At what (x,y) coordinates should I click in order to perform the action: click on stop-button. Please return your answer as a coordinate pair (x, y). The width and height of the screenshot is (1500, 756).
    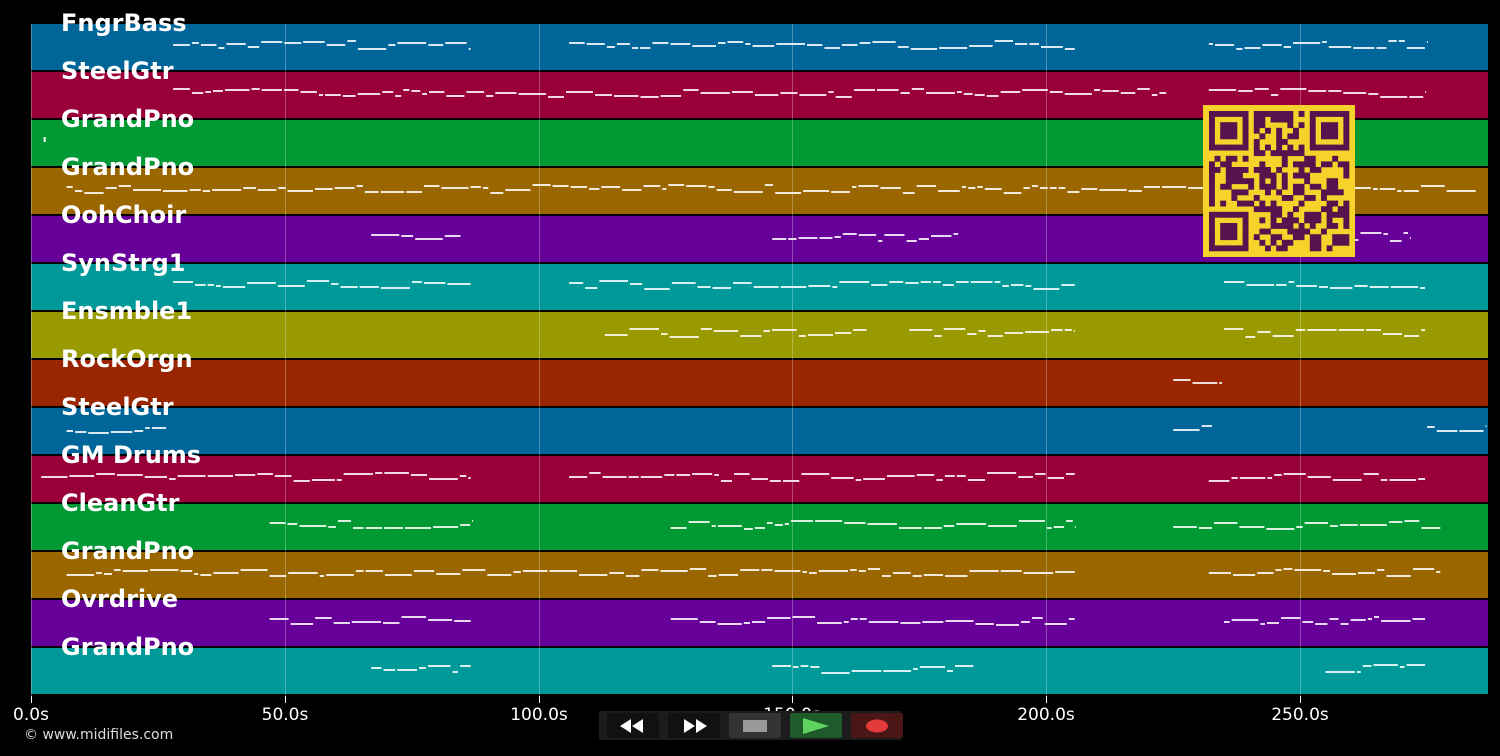
    Looking at the image, I should click on (755, 725).